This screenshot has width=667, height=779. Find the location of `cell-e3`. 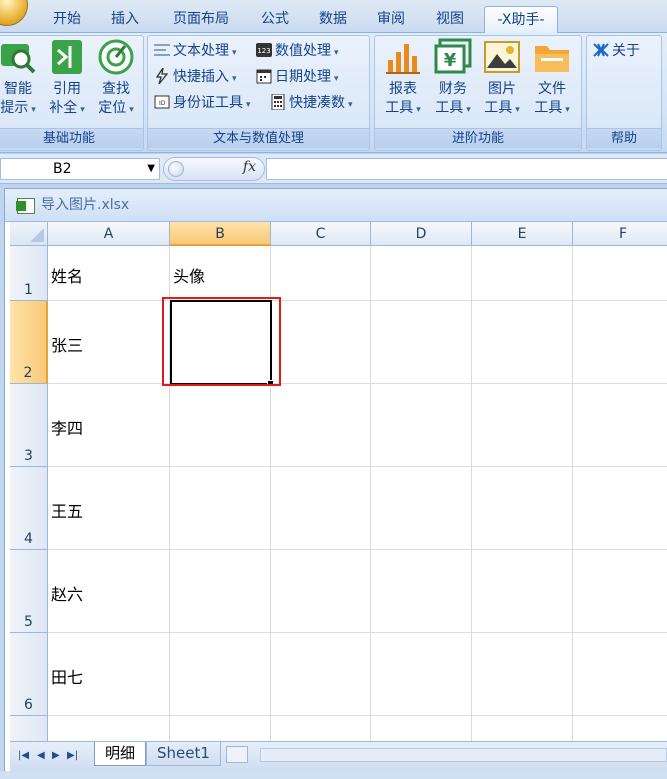

cell-e3 is located at coordinates (522, 425).